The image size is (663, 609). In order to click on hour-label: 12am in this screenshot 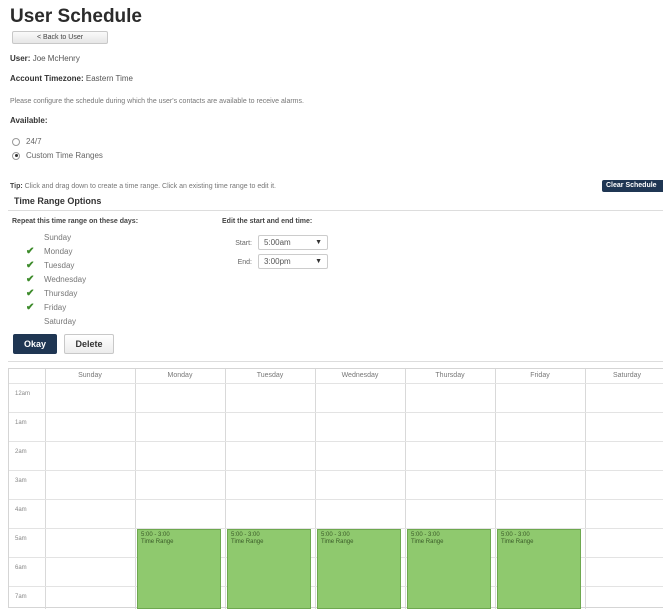, I will do `click(23, 394)`.